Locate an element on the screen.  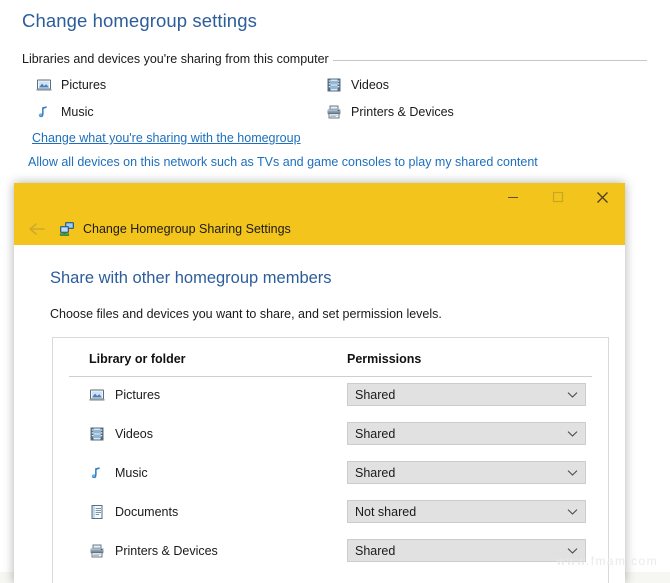
shared-item-label: Printers & Devices is located at coordinates (402, 111).